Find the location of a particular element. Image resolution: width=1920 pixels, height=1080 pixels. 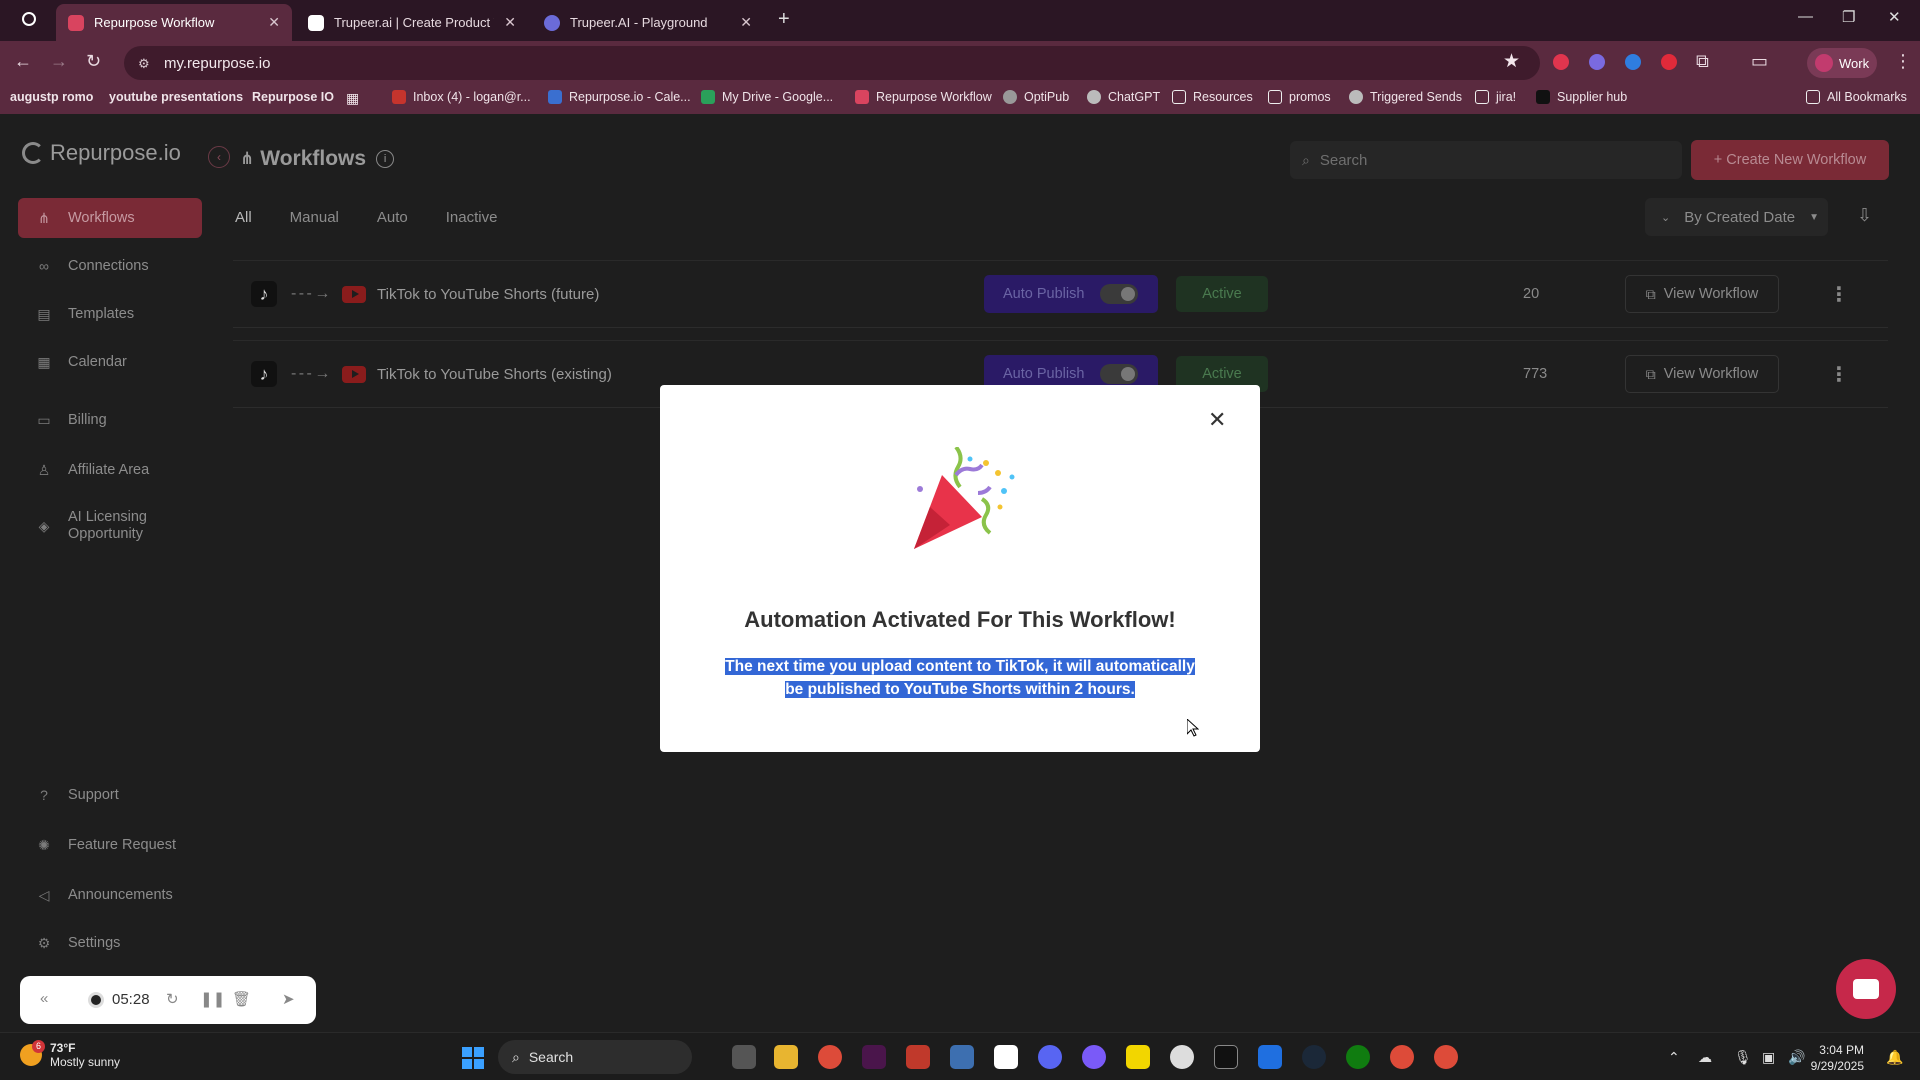

side-panel-icon: ▭ is located at coordinates (1759, 61).